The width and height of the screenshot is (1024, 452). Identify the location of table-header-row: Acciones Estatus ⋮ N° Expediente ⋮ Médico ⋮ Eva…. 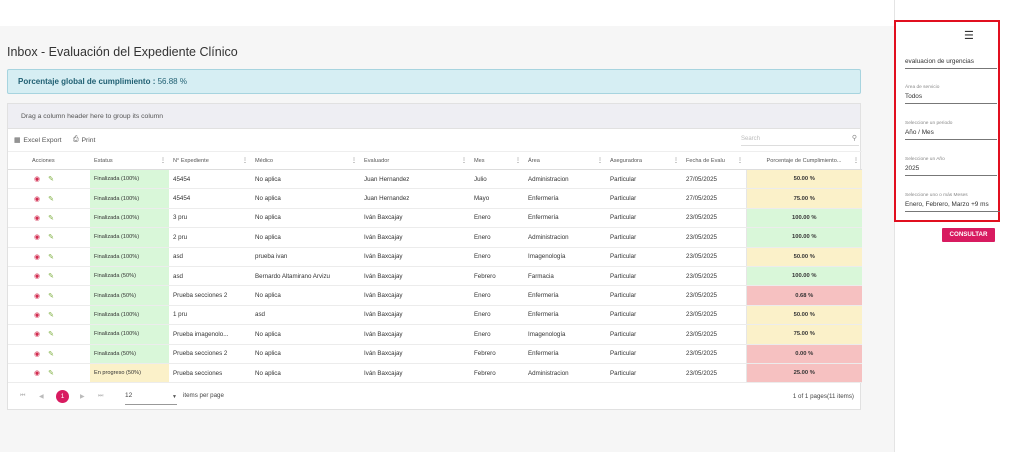
(435, 160).